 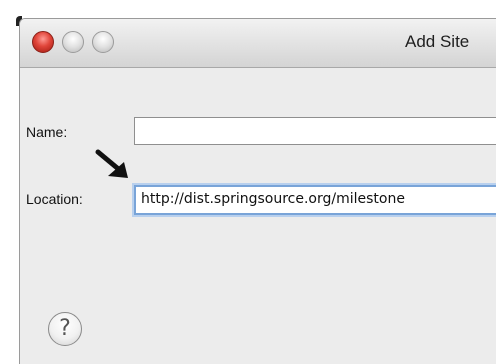 What do you see at coordinates (47, 132) in the screenshot?
I see `name-label: Name:` at bounding box center [47, 132].